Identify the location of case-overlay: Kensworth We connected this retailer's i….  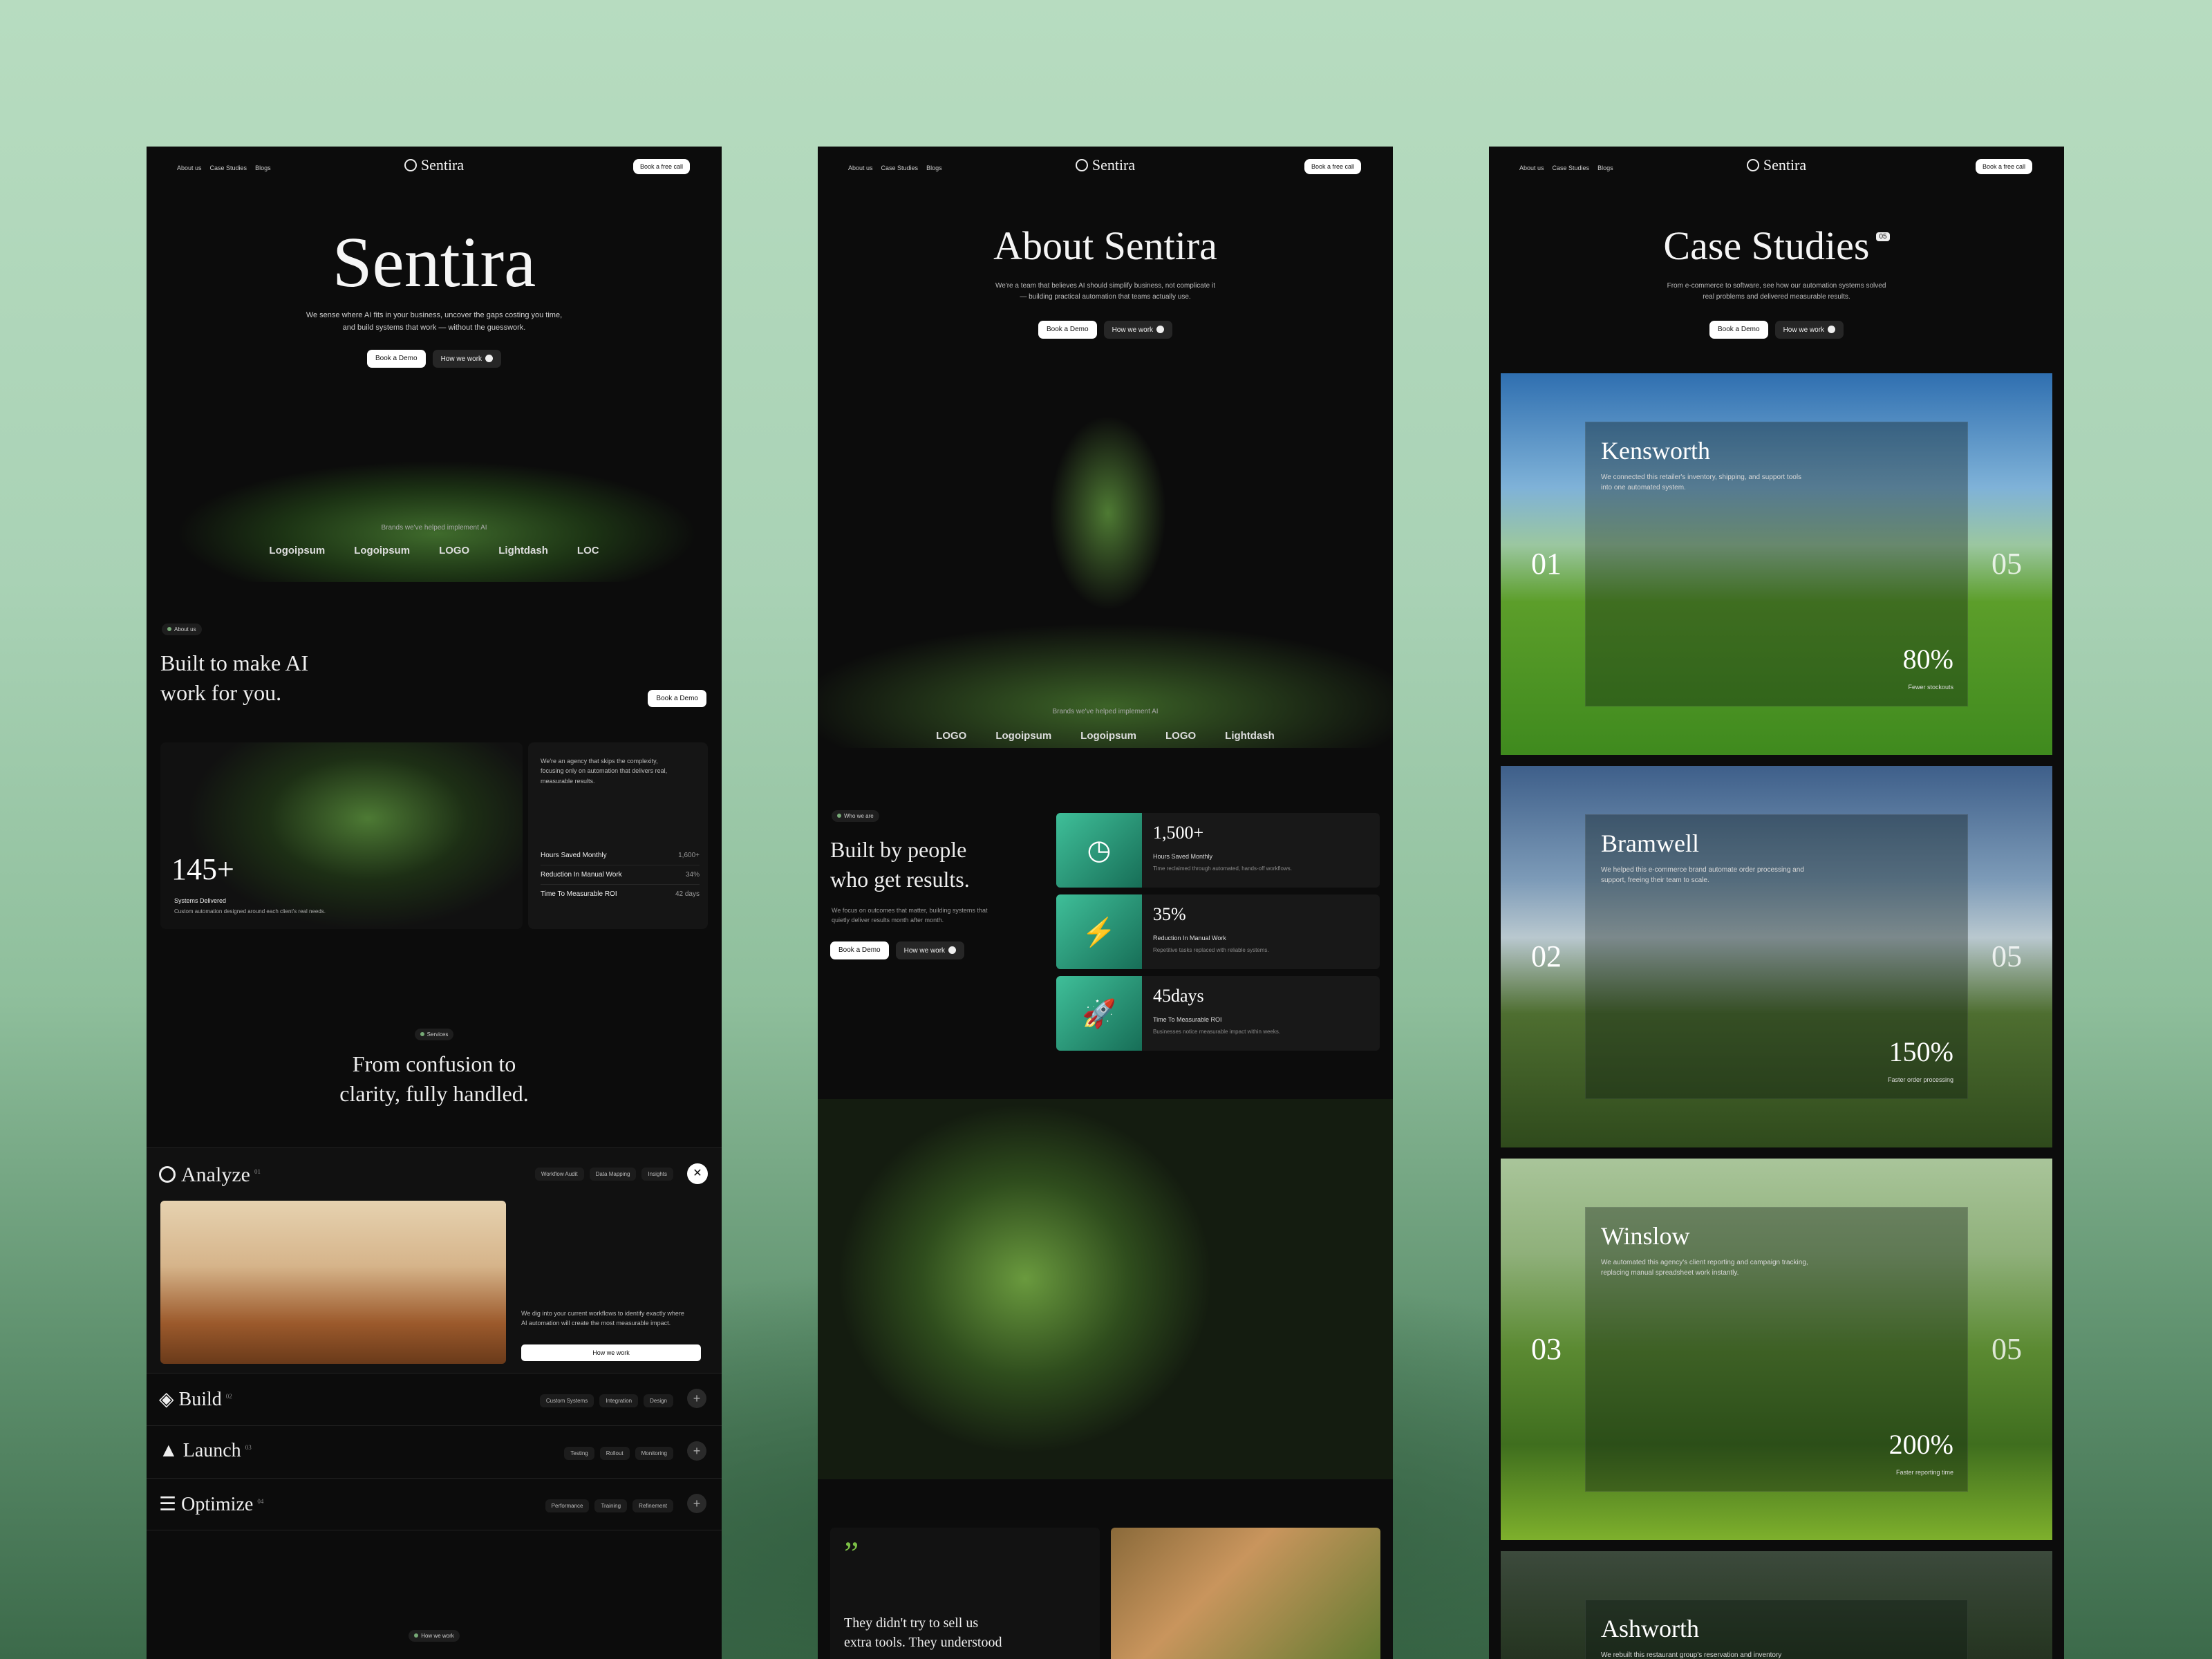
(1776, 564).